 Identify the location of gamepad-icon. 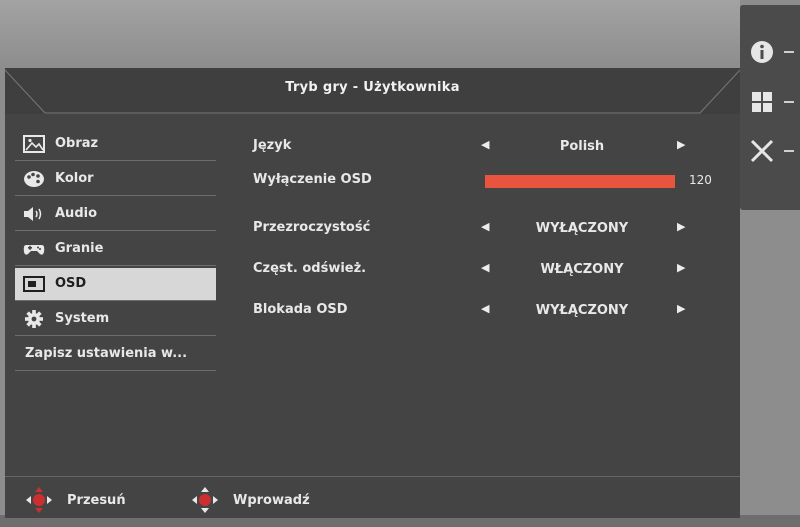
(34, 250).